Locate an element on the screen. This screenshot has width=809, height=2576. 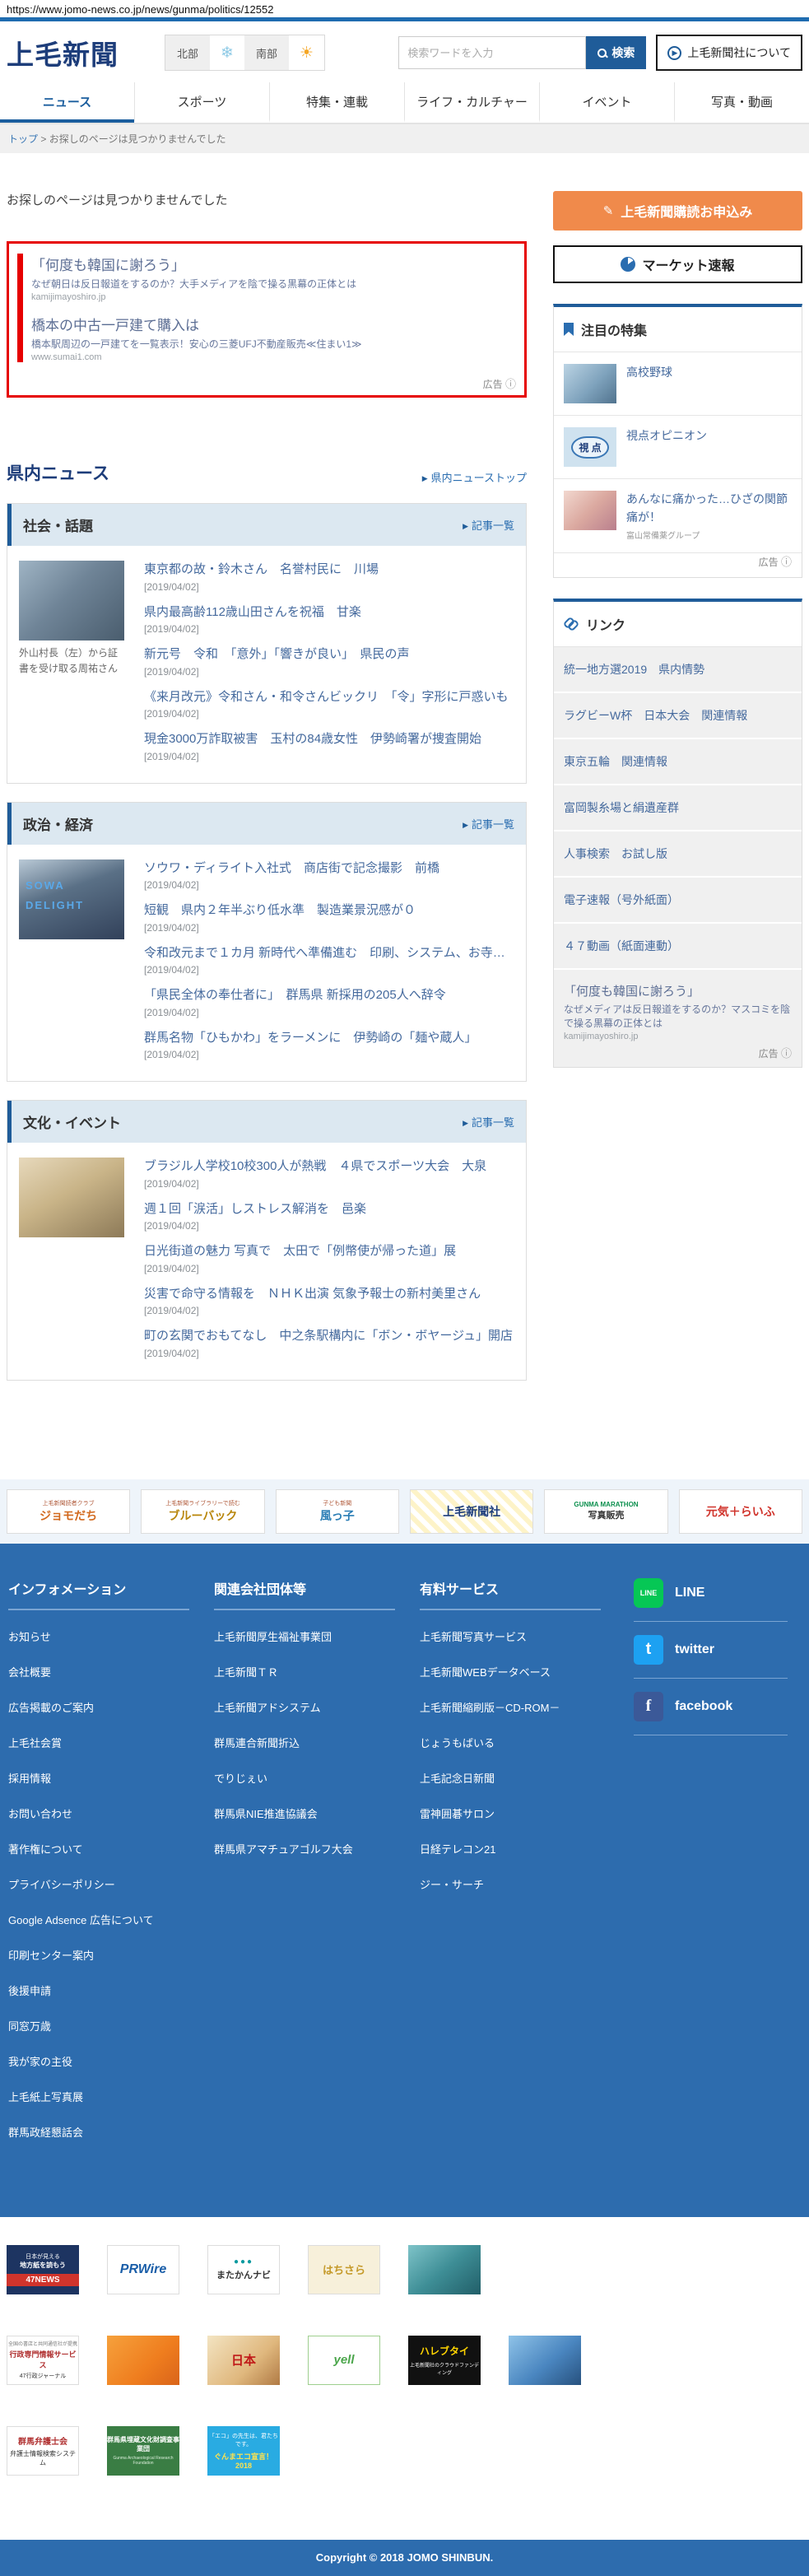
article-title-link: 東京都の故・鈴木さん 名誉村民に 川場 is located at coordinates (329, 570).